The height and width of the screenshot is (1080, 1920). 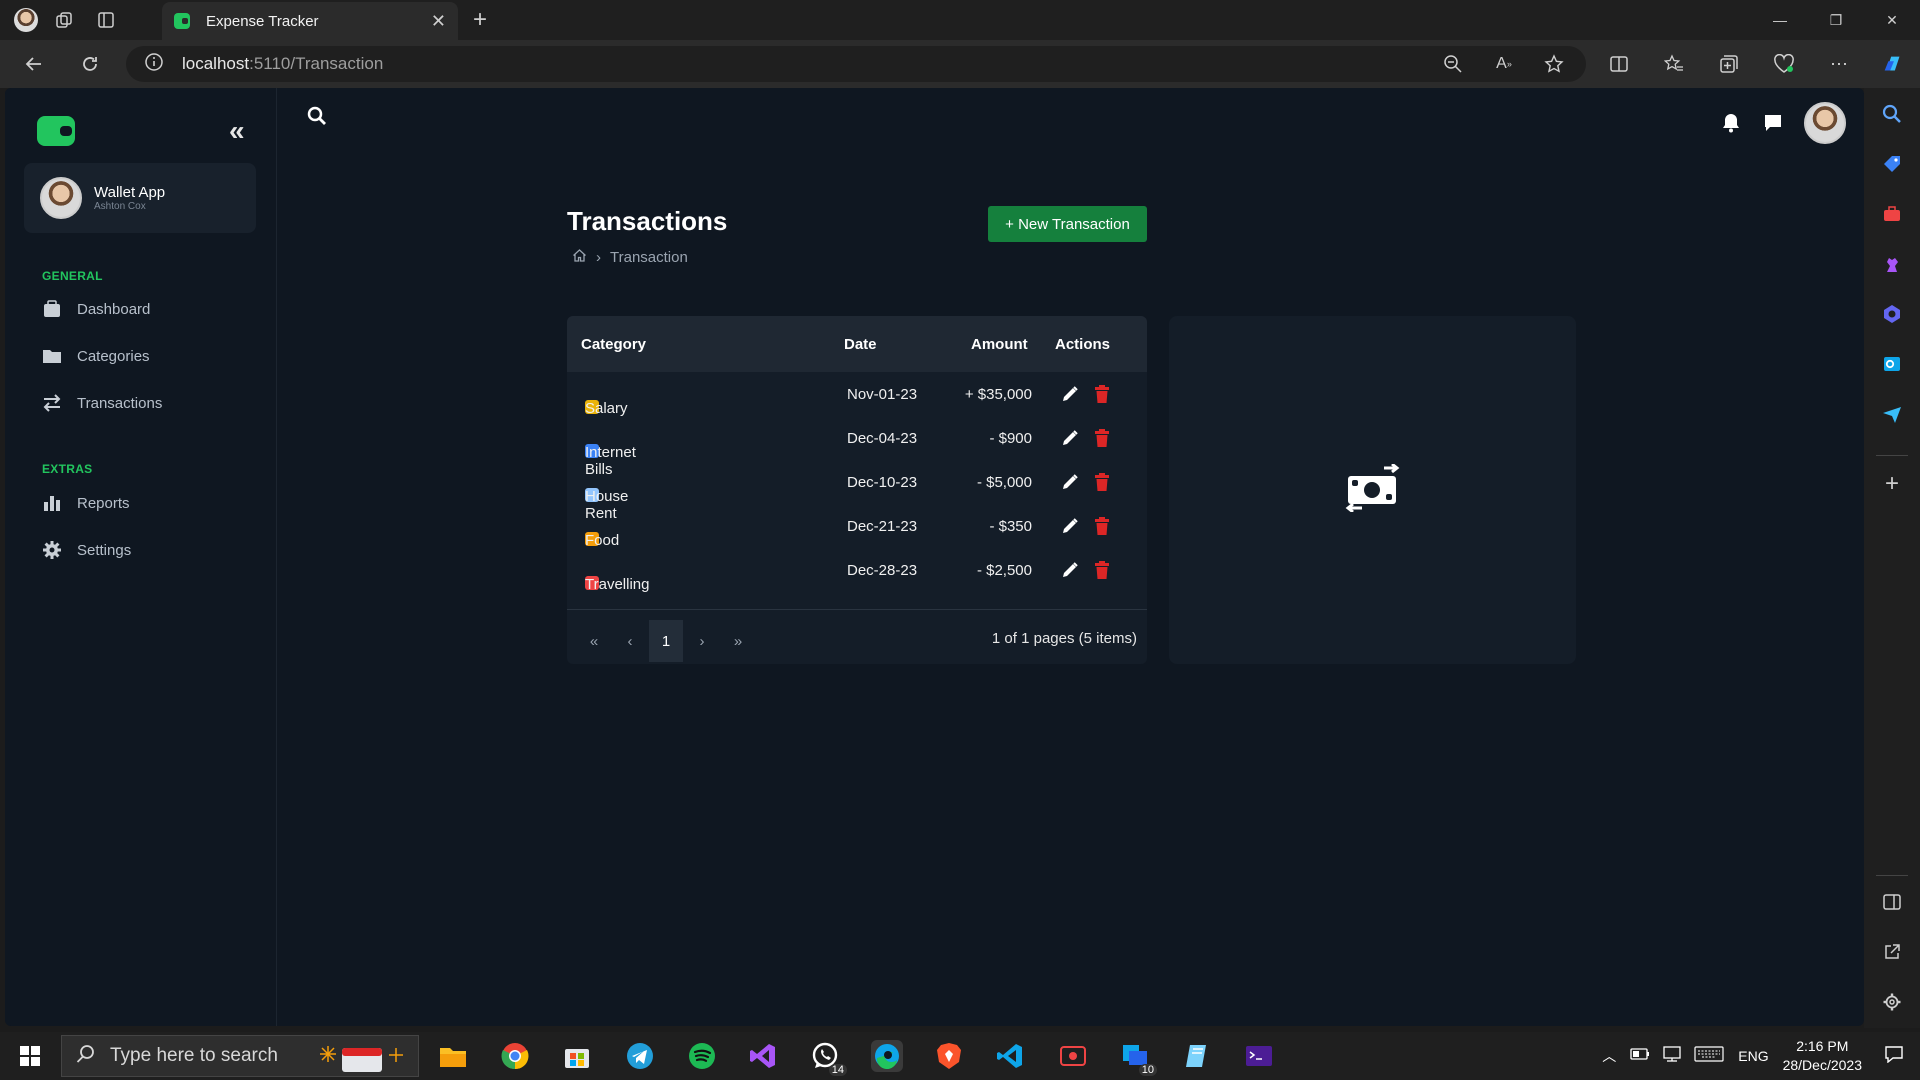 I want to click on notes-app-icon, so click(x=1197, y=1056).